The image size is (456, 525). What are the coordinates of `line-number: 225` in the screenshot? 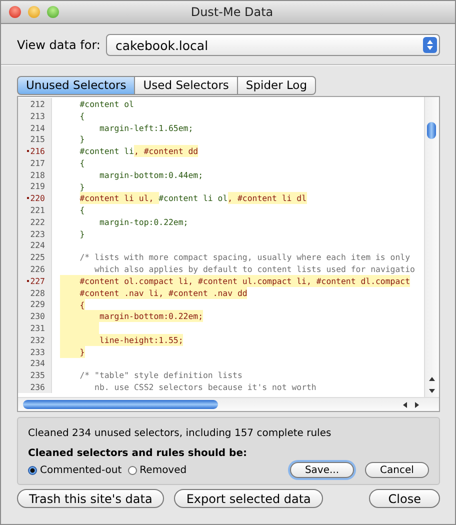 It's located at (37, 257).